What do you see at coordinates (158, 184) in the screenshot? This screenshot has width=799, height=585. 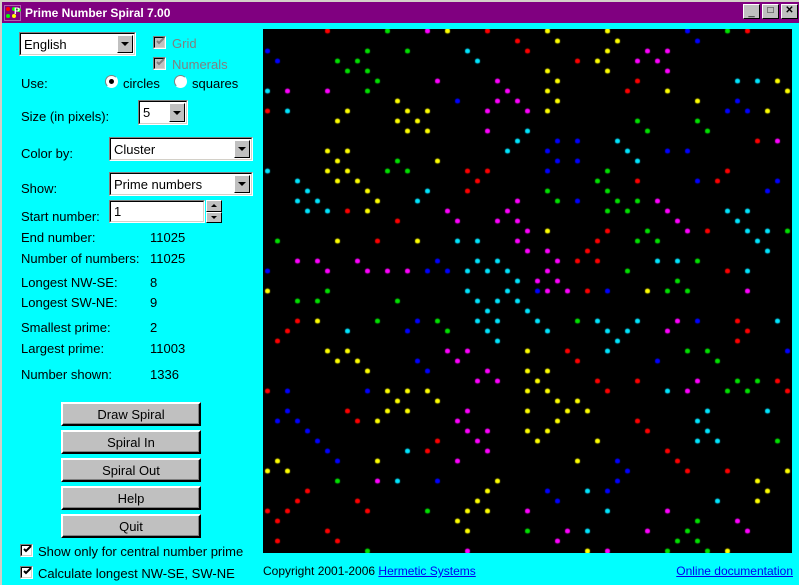 I see `show-select-value: Prime numbers` at bounding box center [158, 184].